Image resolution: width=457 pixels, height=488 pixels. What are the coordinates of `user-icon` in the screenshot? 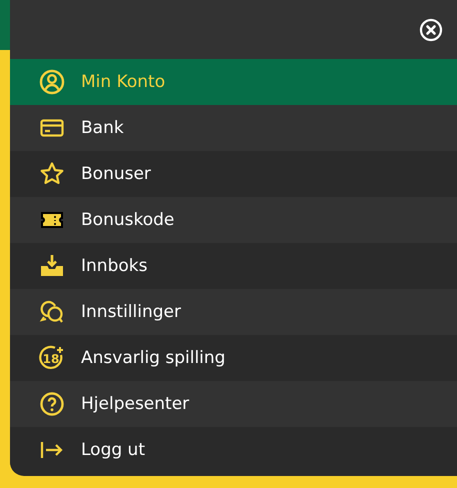 It's located at (52, 82).